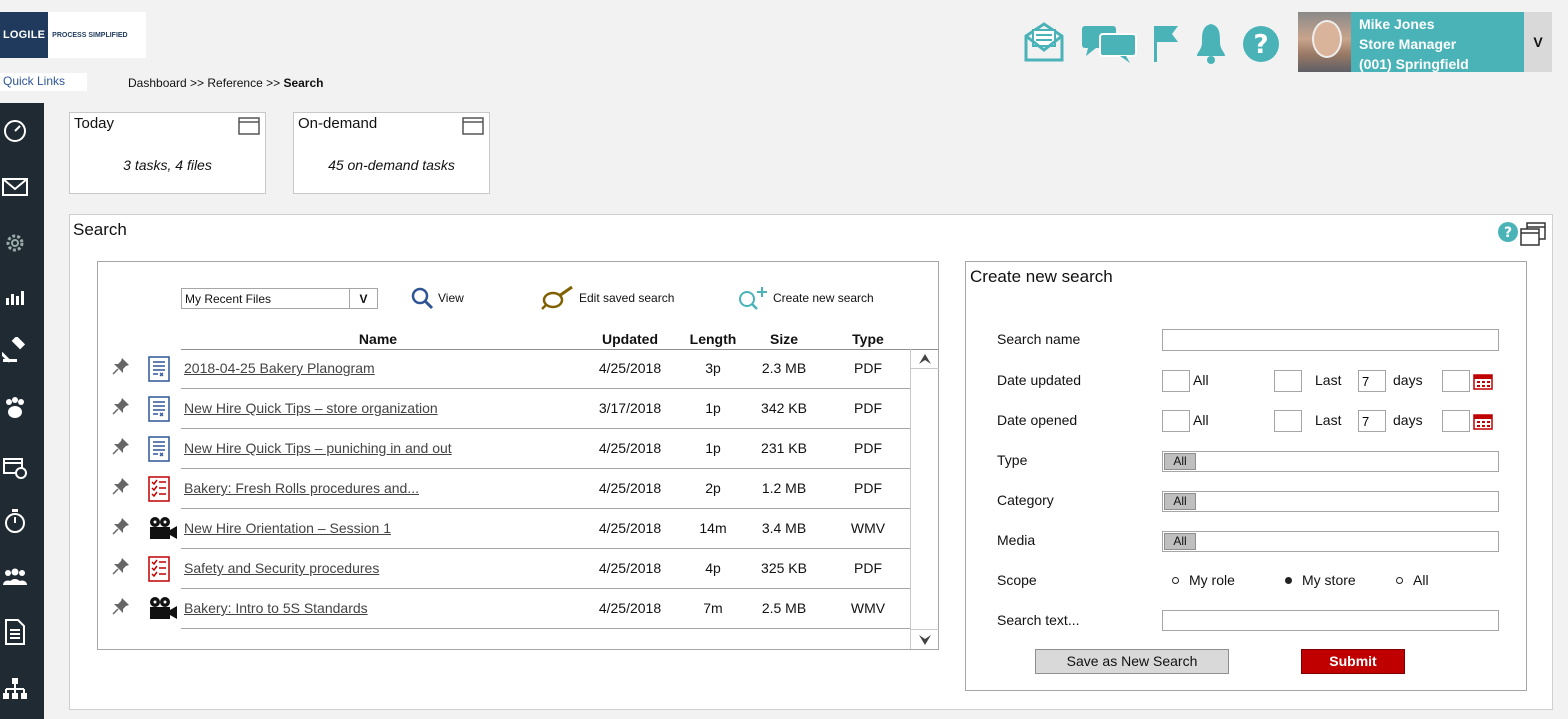 This screenshot has height=719, width=1568. Describe the element at coordinates (925, 639) in the screenshot. I see `scroll-down-icon` at that location.